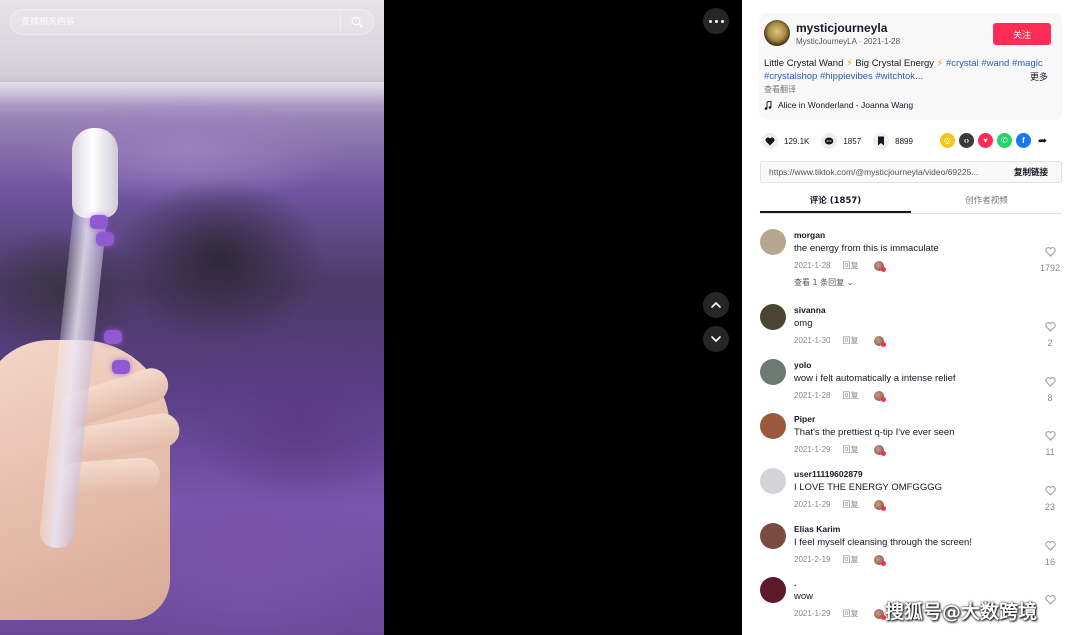  What do you see at coordinates (785, 141) in the screenshot?
I see `like-button: 129.1K` at bounding box center [785, 141].